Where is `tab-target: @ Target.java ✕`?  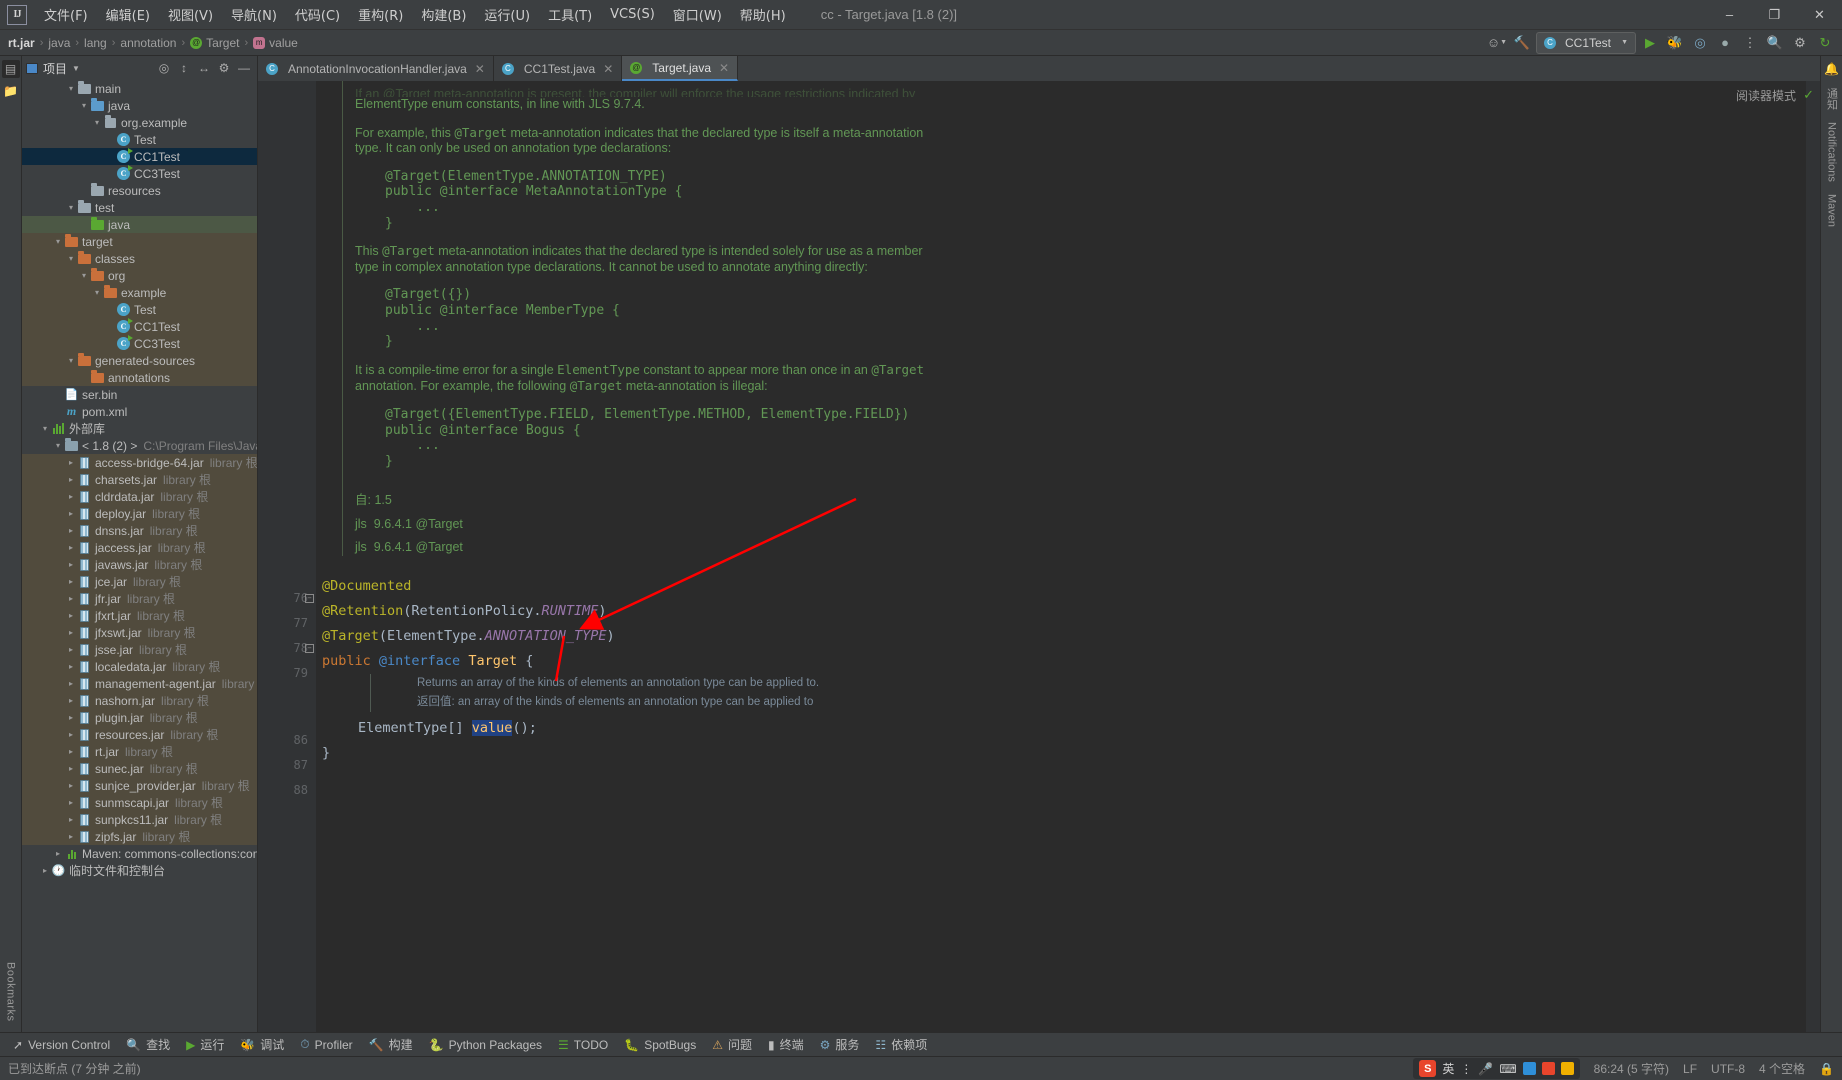 tab-target: @ Target.java ✕ is located at coordinates (680, 68).